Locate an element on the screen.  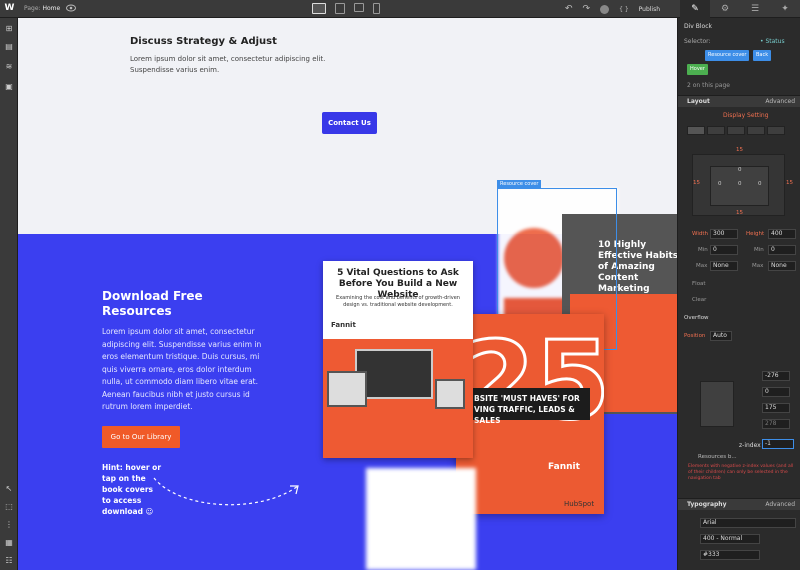
assets-icon: ▣ is located at coordinates (9, 87).